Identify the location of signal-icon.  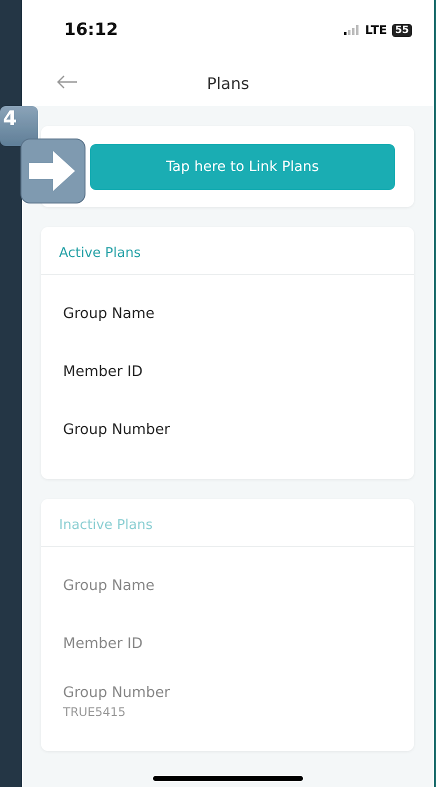
(352, 30).